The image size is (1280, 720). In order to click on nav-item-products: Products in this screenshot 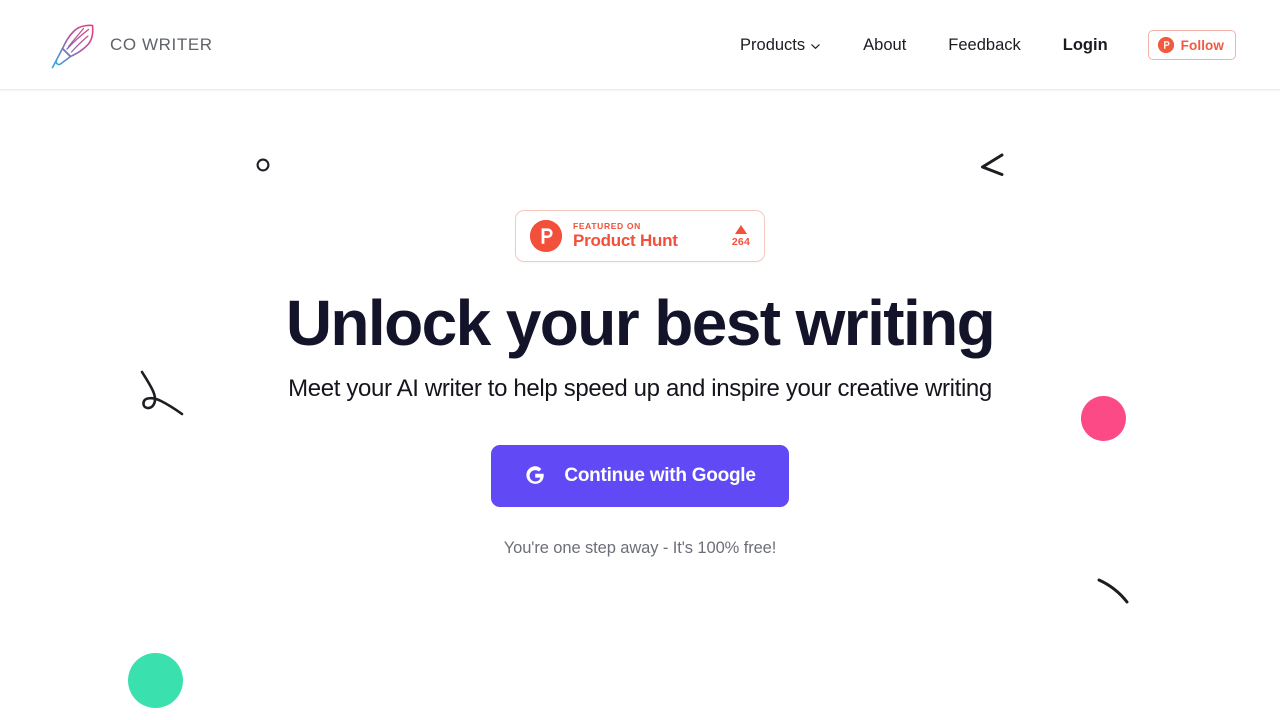, I will do `click(780, 45)`.